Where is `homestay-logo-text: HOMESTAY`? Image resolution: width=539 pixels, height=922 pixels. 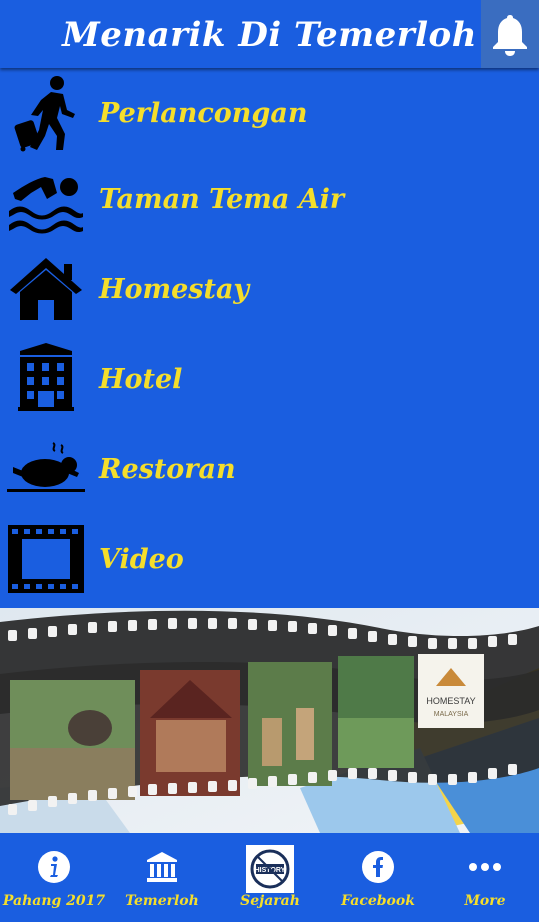
homestay-logo-text: HOMESTAY is located at coordinates (450, 701).